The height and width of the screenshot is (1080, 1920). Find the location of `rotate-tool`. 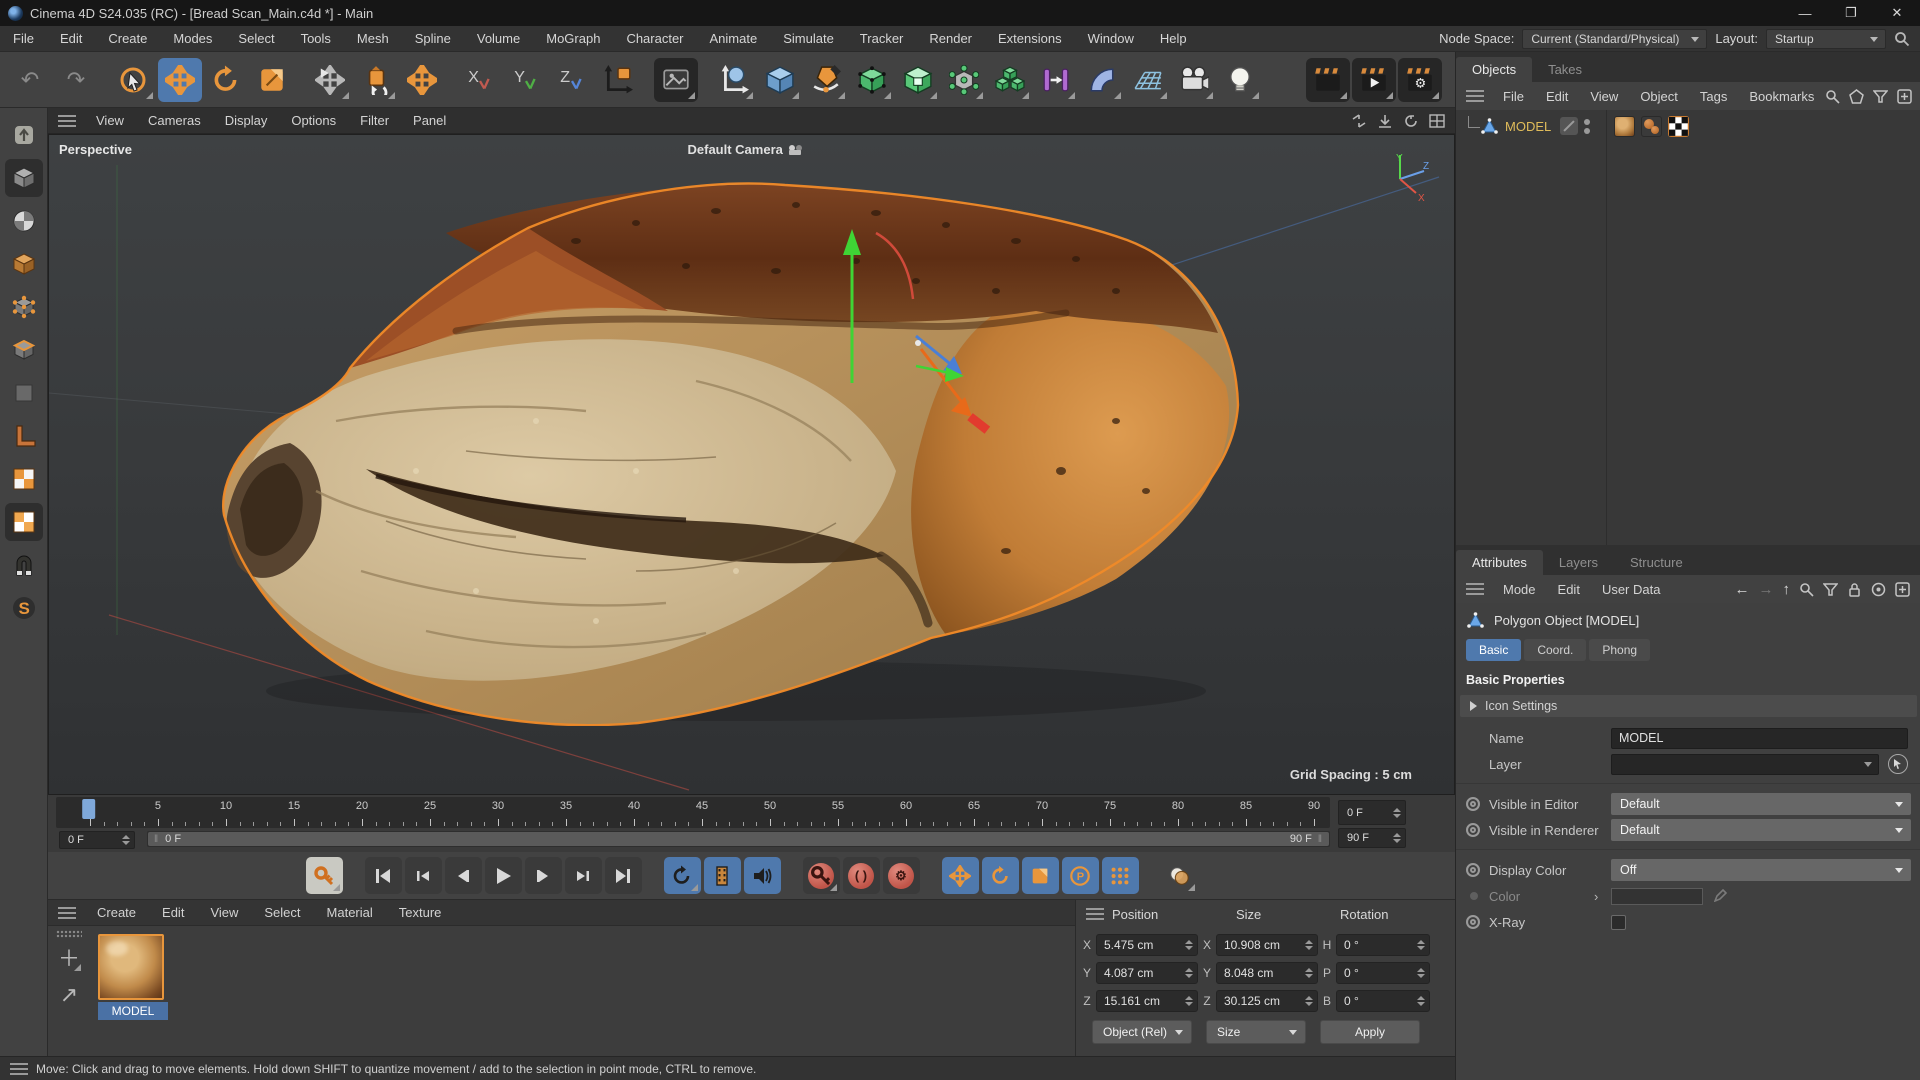

rotate-tool is located at coordinates (226, 80).